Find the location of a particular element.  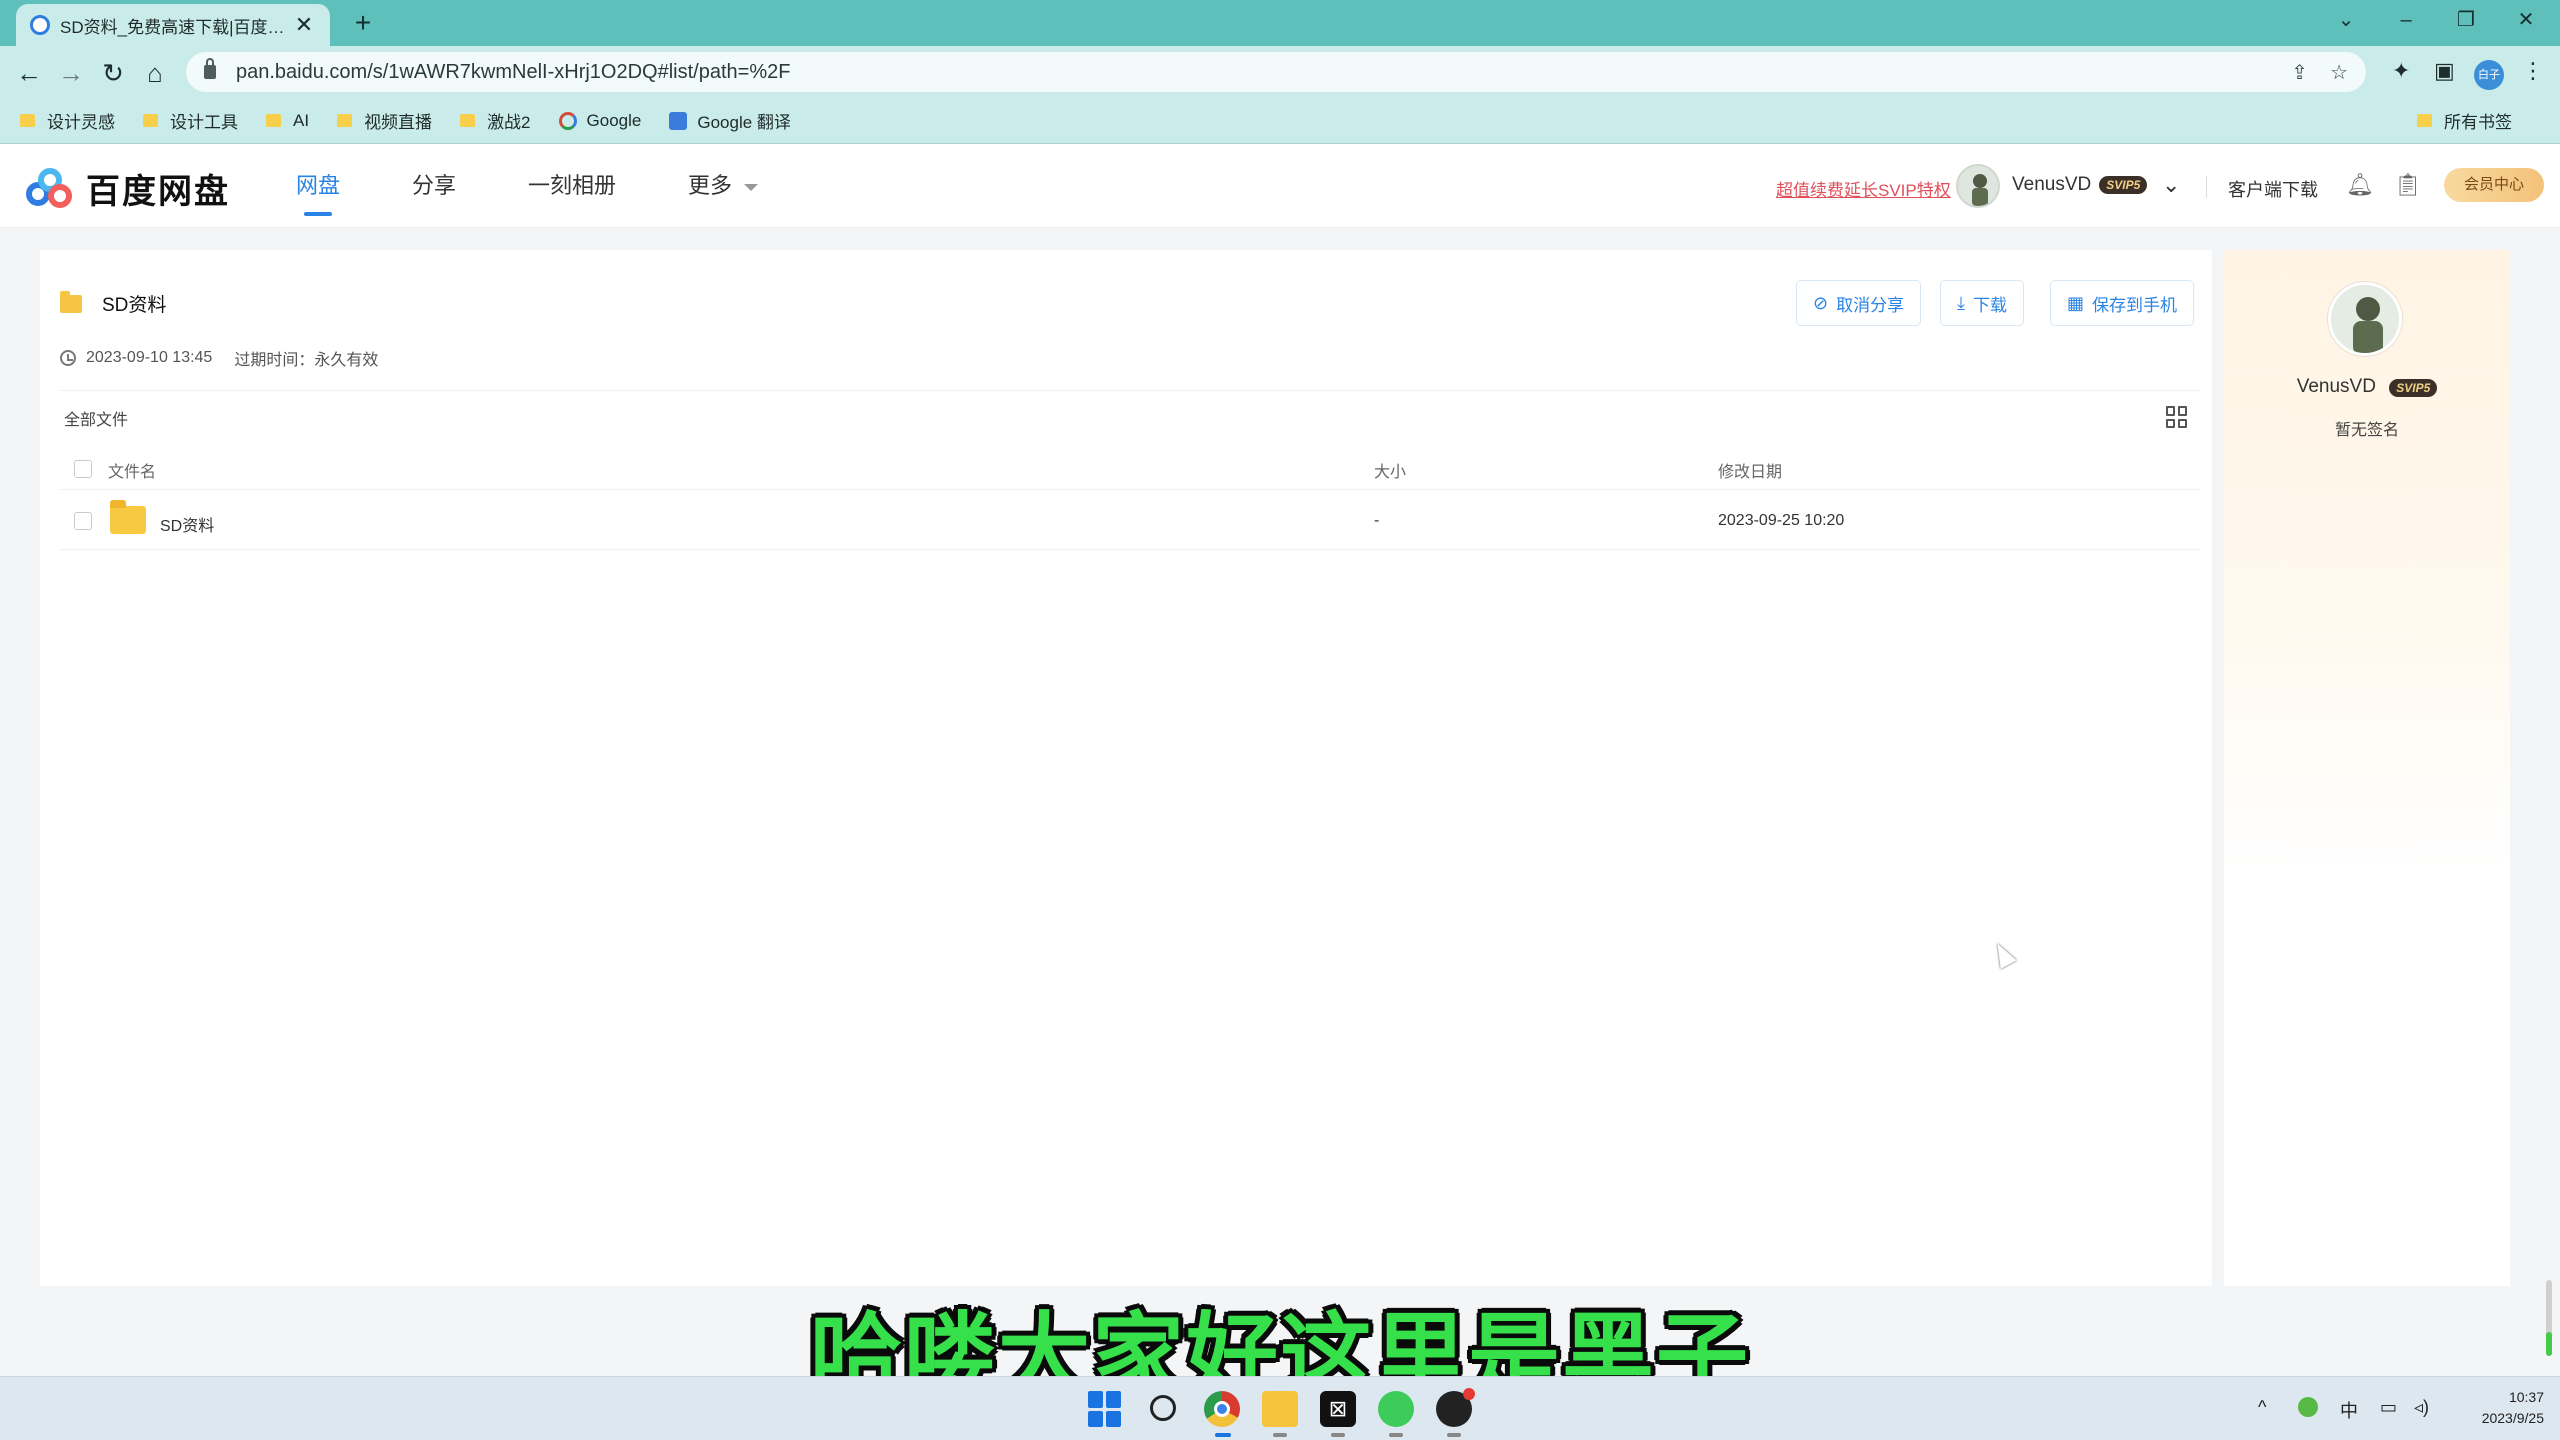

nav-netdisk: 网盘 is located at coordinates (318, 186).